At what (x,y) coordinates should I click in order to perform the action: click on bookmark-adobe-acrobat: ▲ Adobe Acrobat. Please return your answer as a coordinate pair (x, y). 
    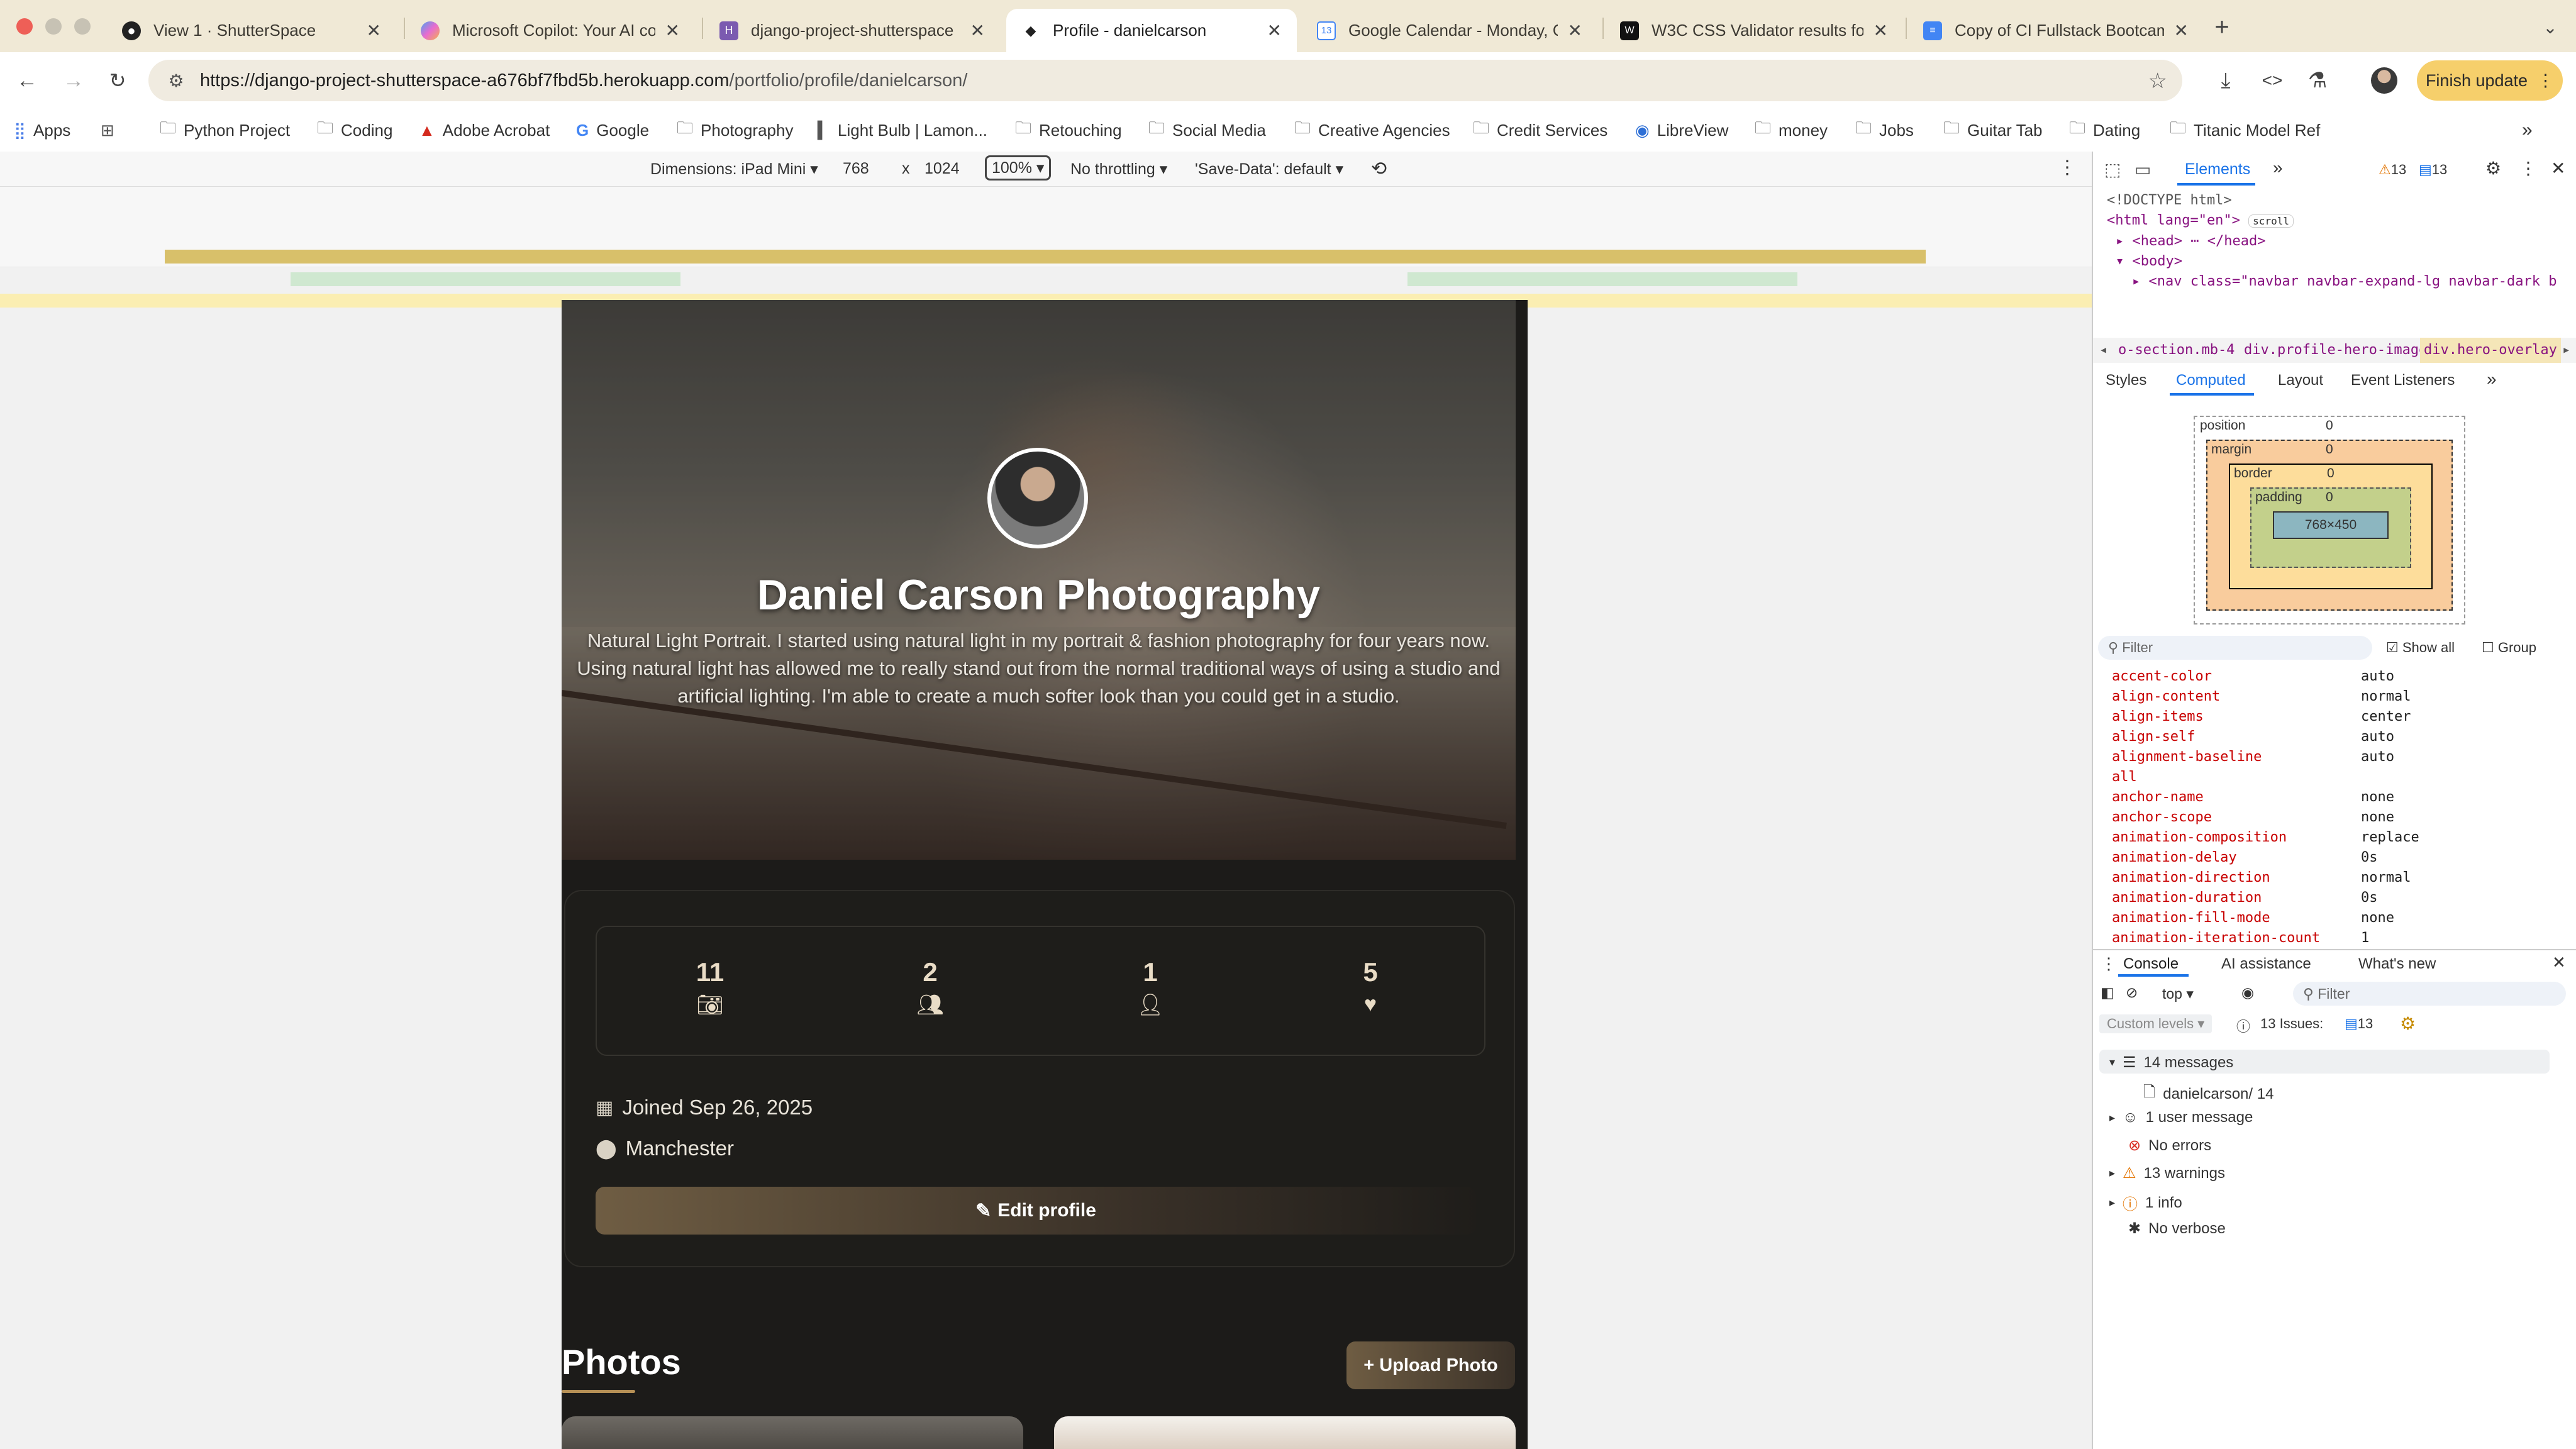
    Looking at the image, I should click on (484, 130).